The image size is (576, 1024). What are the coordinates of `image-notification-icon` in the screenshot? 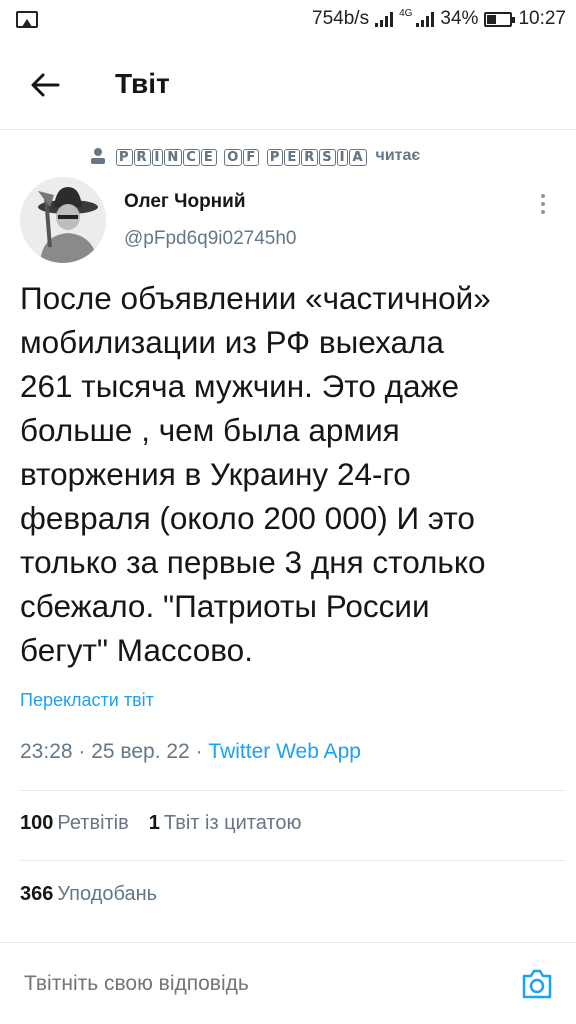 It's located at (27, 19).